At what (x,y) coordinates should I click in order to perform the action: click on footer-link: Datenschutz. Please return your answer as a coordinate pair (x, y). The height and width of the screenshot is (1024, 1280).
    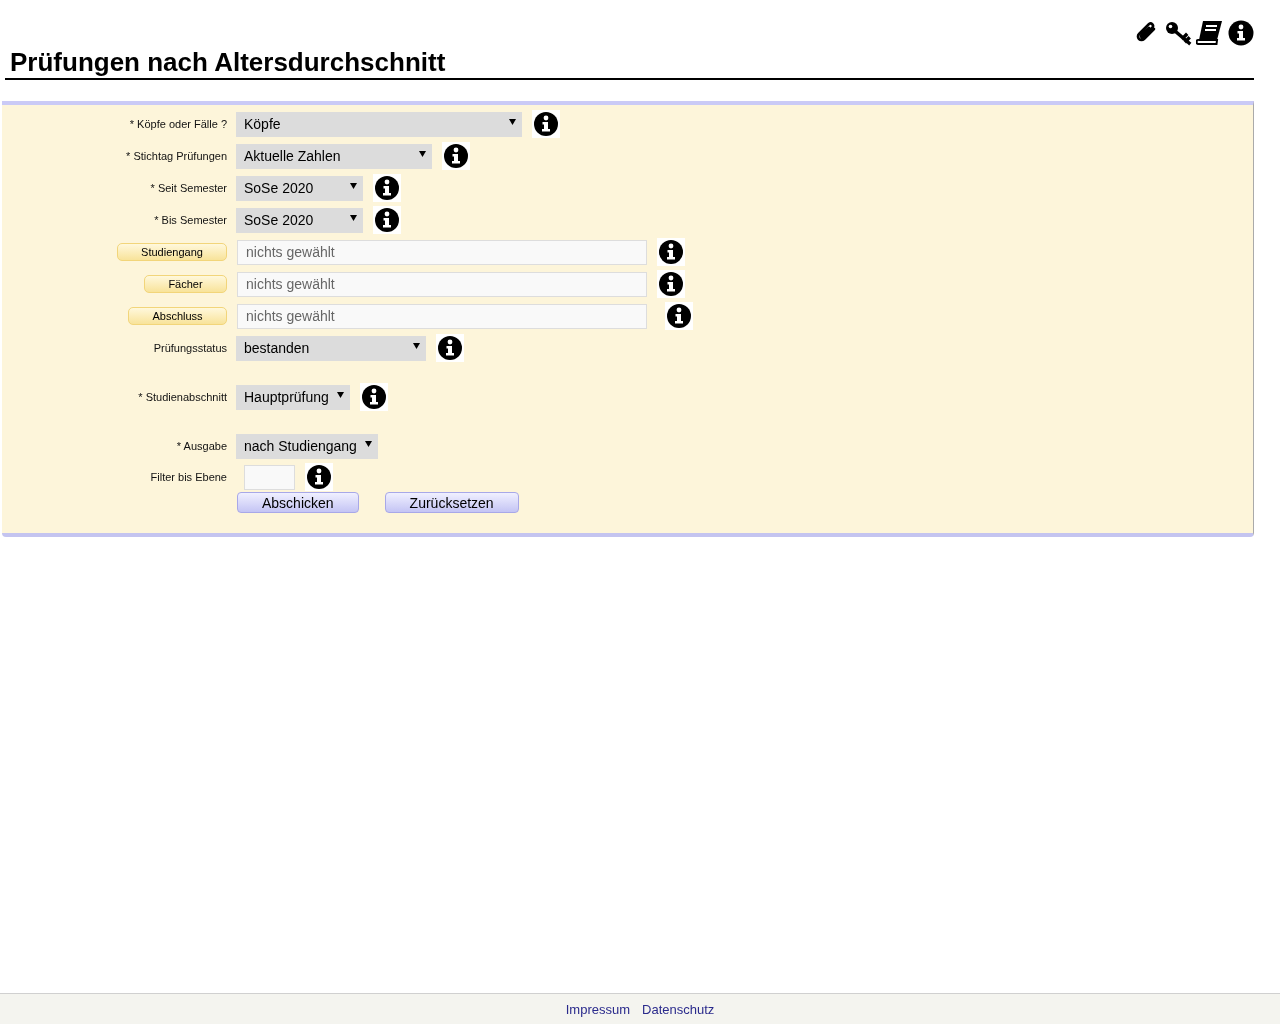
    Looking at the image, I should click on (678, 1009).